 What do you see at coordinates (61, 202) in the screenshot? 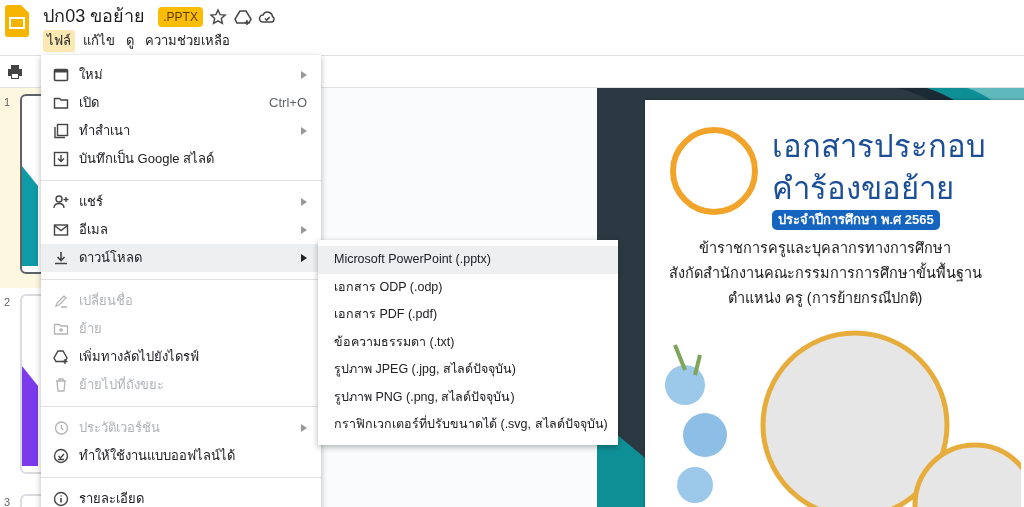
I see `person-add-icon` at bounding box center [61, 202].